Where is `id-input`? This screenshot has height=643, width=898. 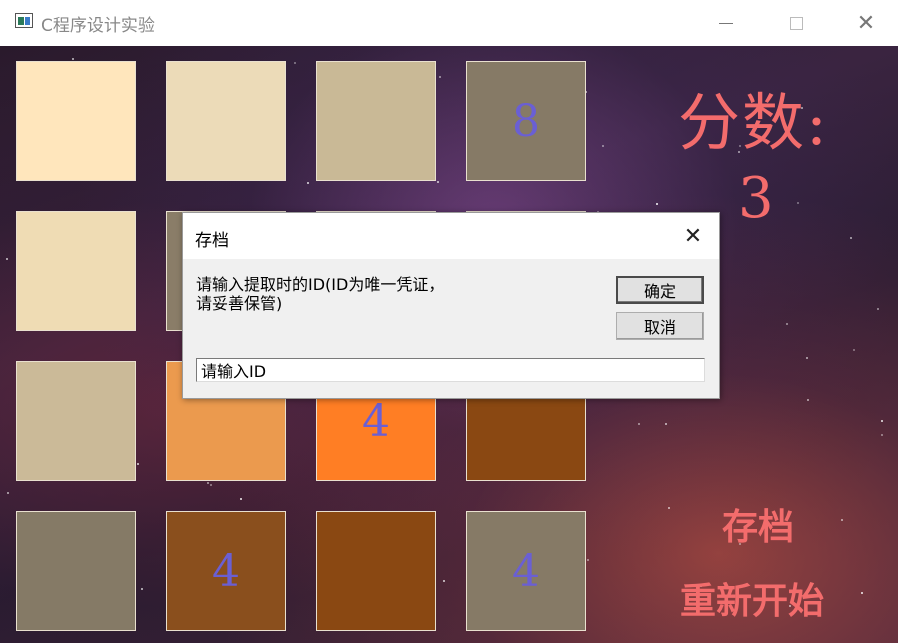
id-input is located at coordinates (450, 370).